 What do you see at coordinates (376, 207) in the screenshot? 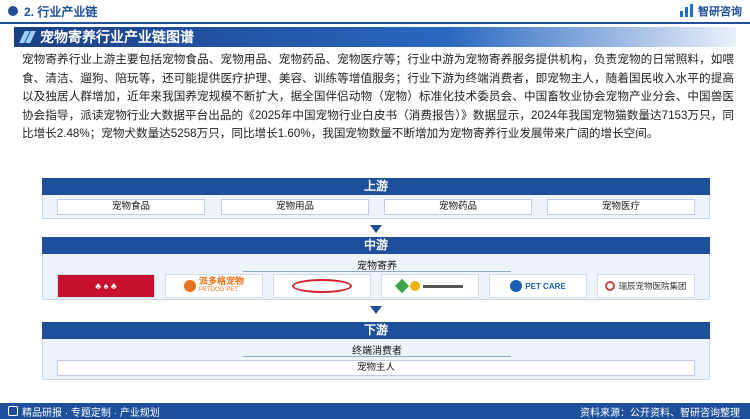
I see `upstream-panel: 宠物食品 宠物用品 宠物药品 宠物医疗` at bounding box center [376, 207].